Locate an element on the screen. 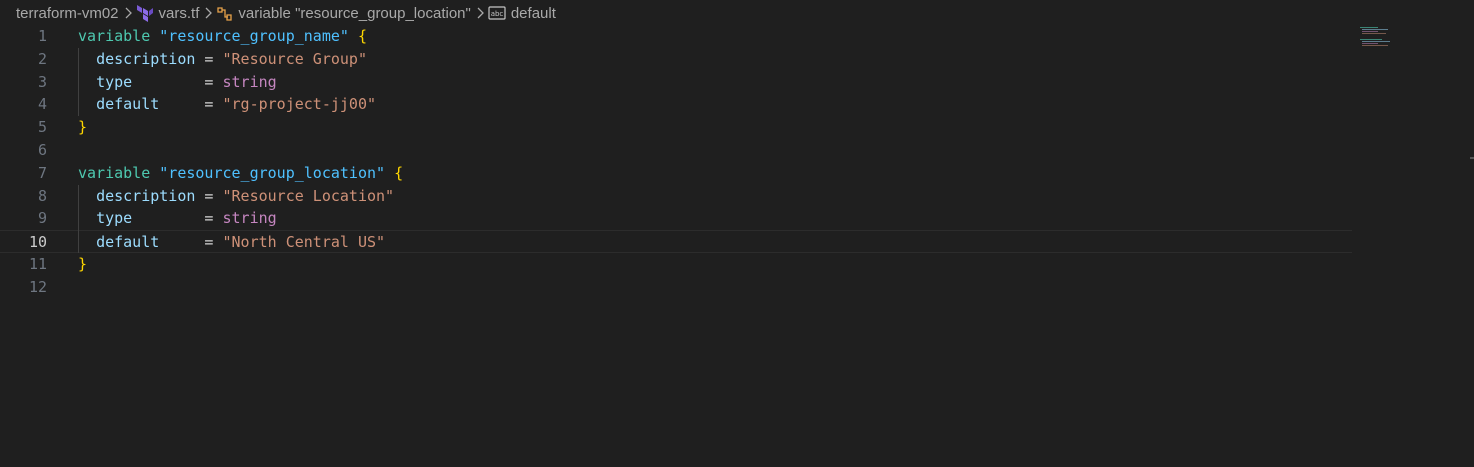 This screenshot has height=467, width=1474. breadcrumb-property: abc default is located at coordinates (522, 13).